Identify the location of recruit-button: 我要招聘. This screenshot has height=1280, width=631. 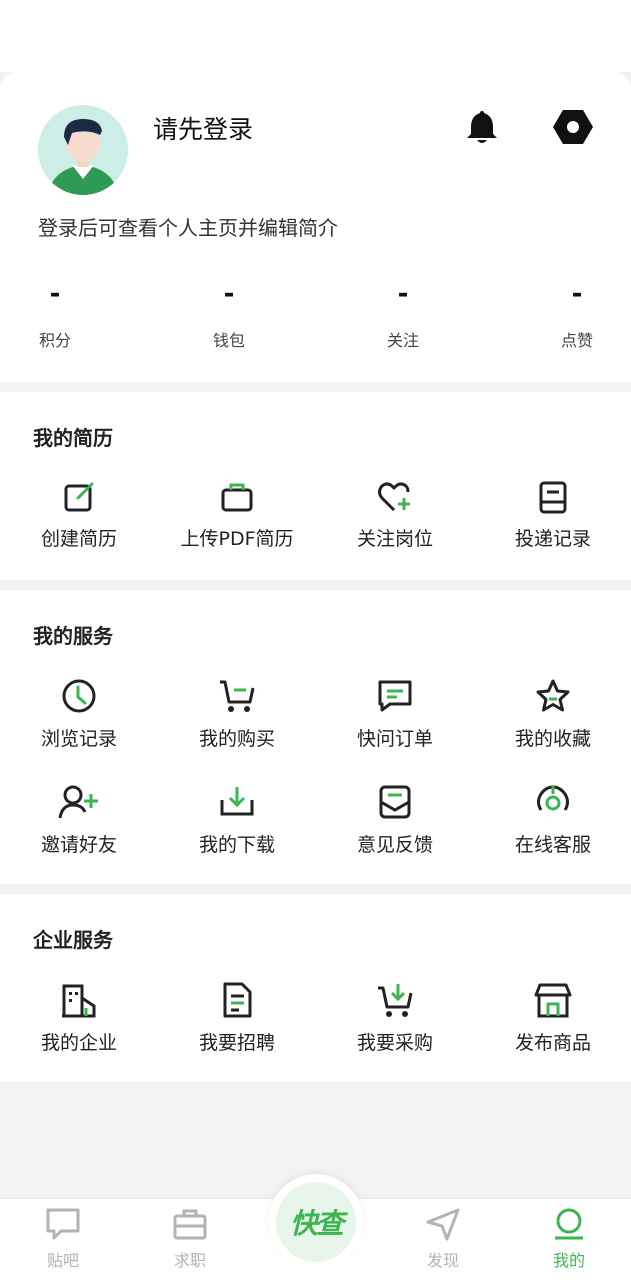
(237, 1018).